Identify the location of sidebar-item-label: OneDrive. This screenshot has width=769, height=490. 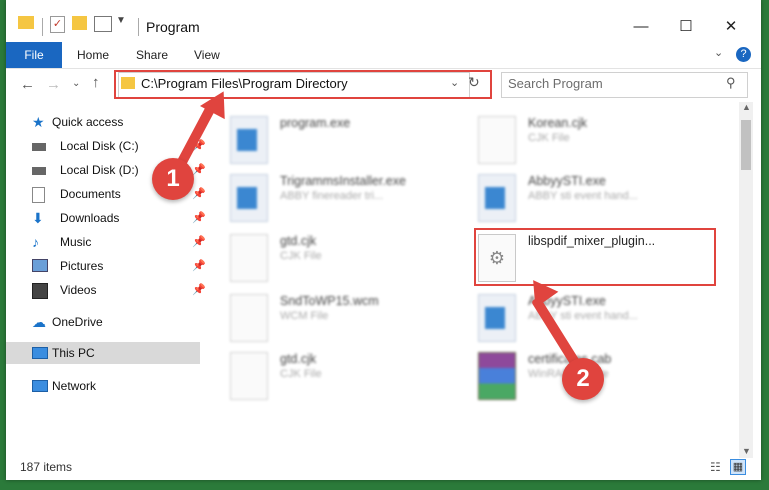
(77, 322).